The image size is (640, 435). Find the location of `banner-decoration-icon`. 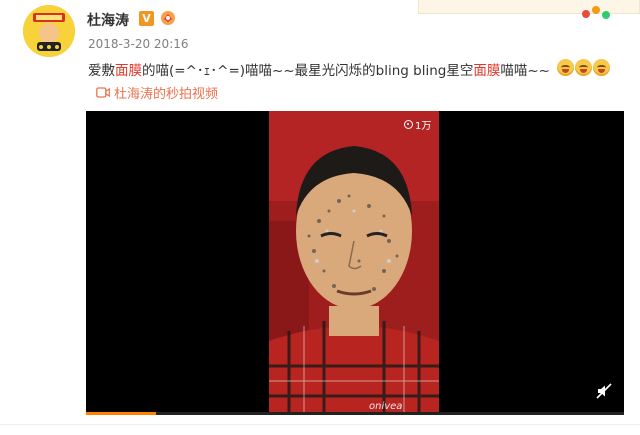

banner-decoration-icon is located at coordinates (596, 12).